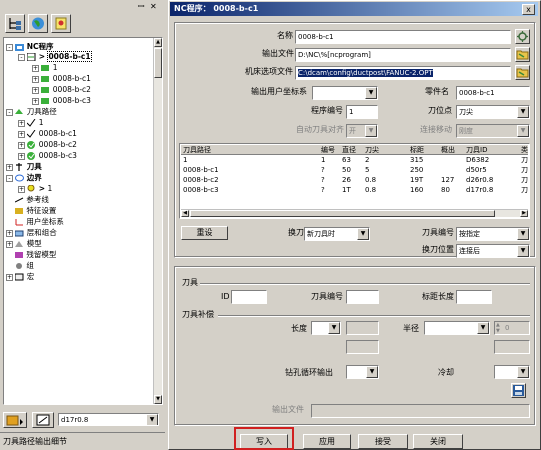 The height and width of the screenshot is (450, 541). I want to click on tree-node: + 1, so click(31, 122).